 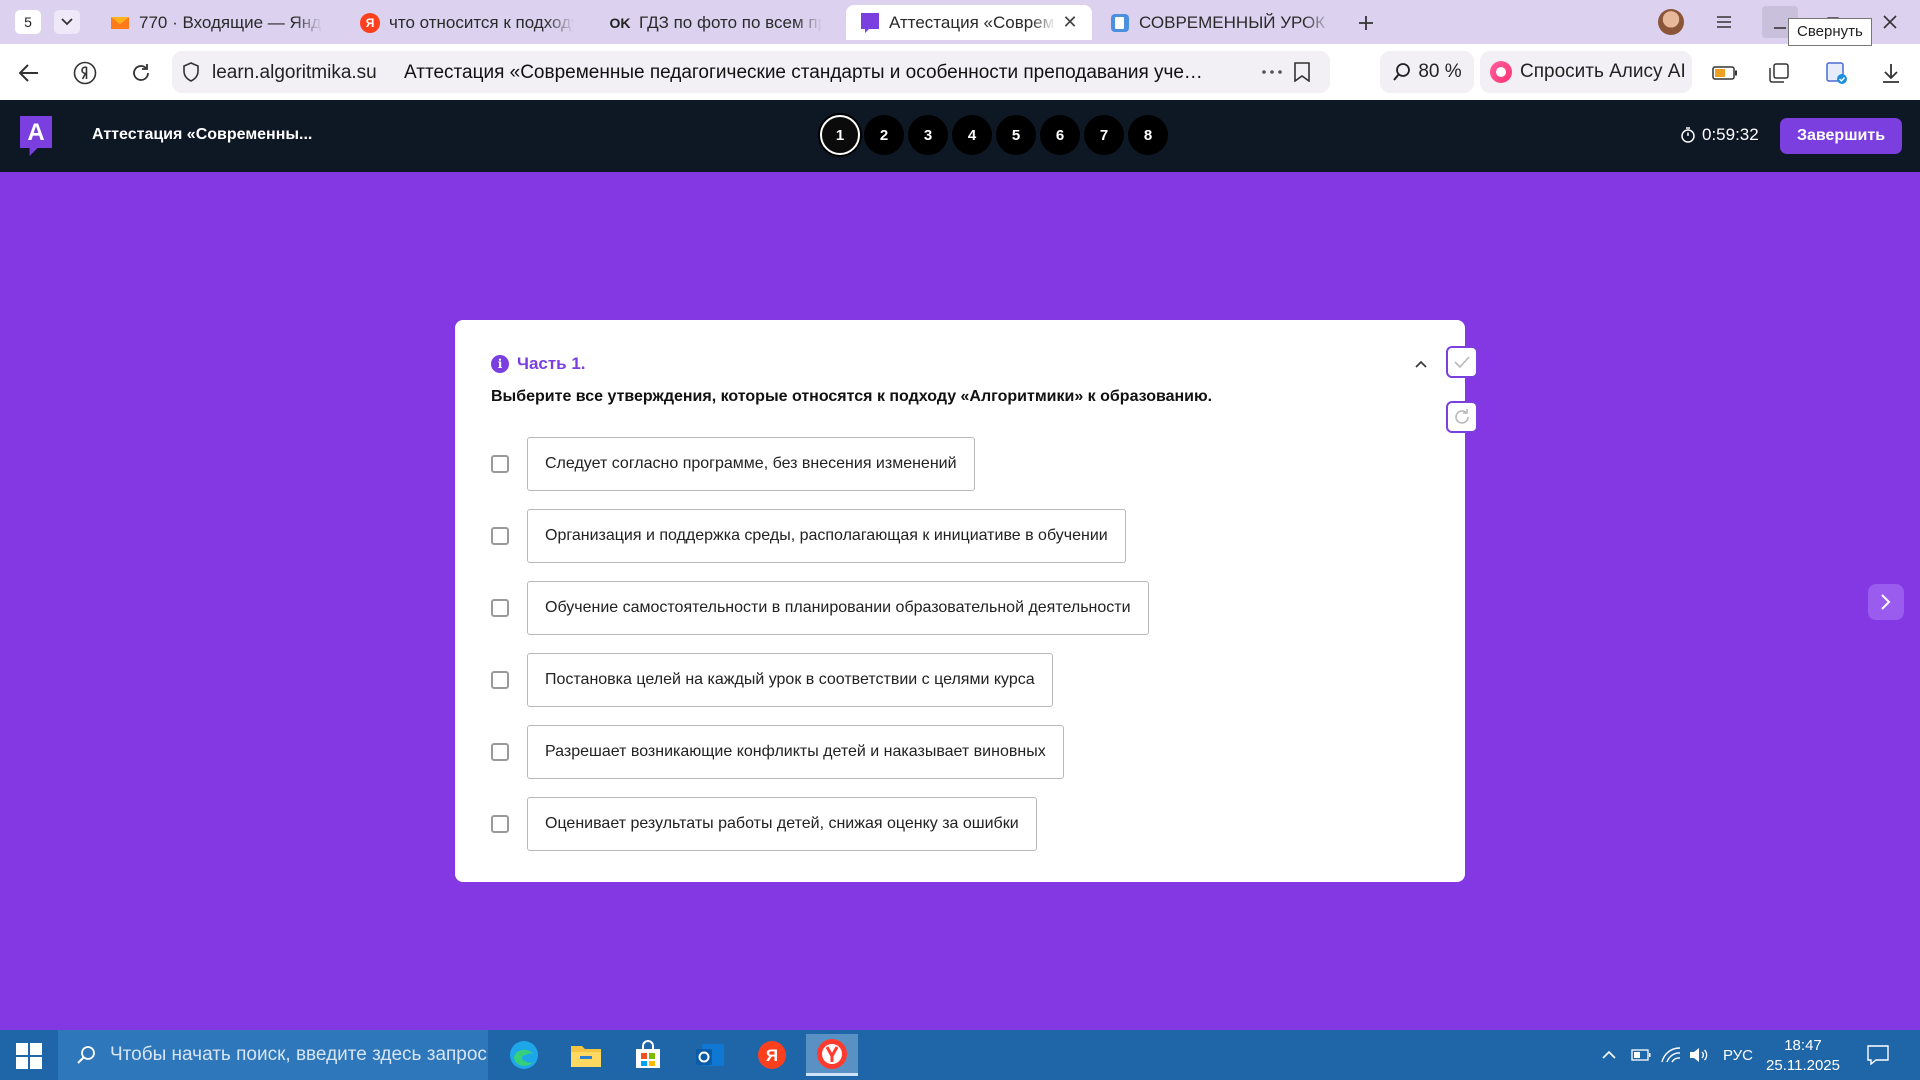 I want to click on question-nav-2: 2, so click(x=884, y=135).